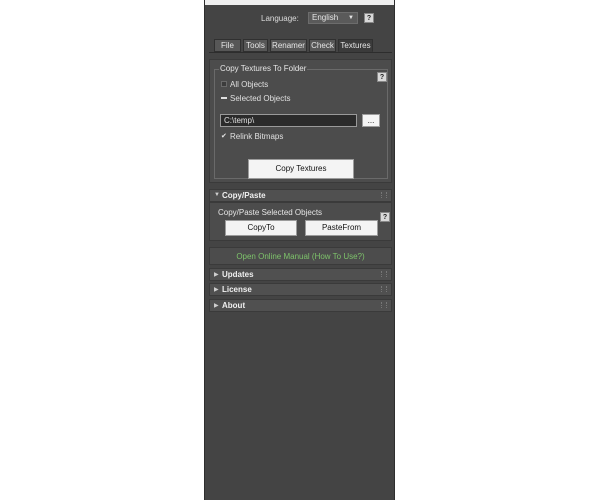 The height and width of the screenshot is (500, 600). I want to click on tab-check: Check, so click(322, 45).